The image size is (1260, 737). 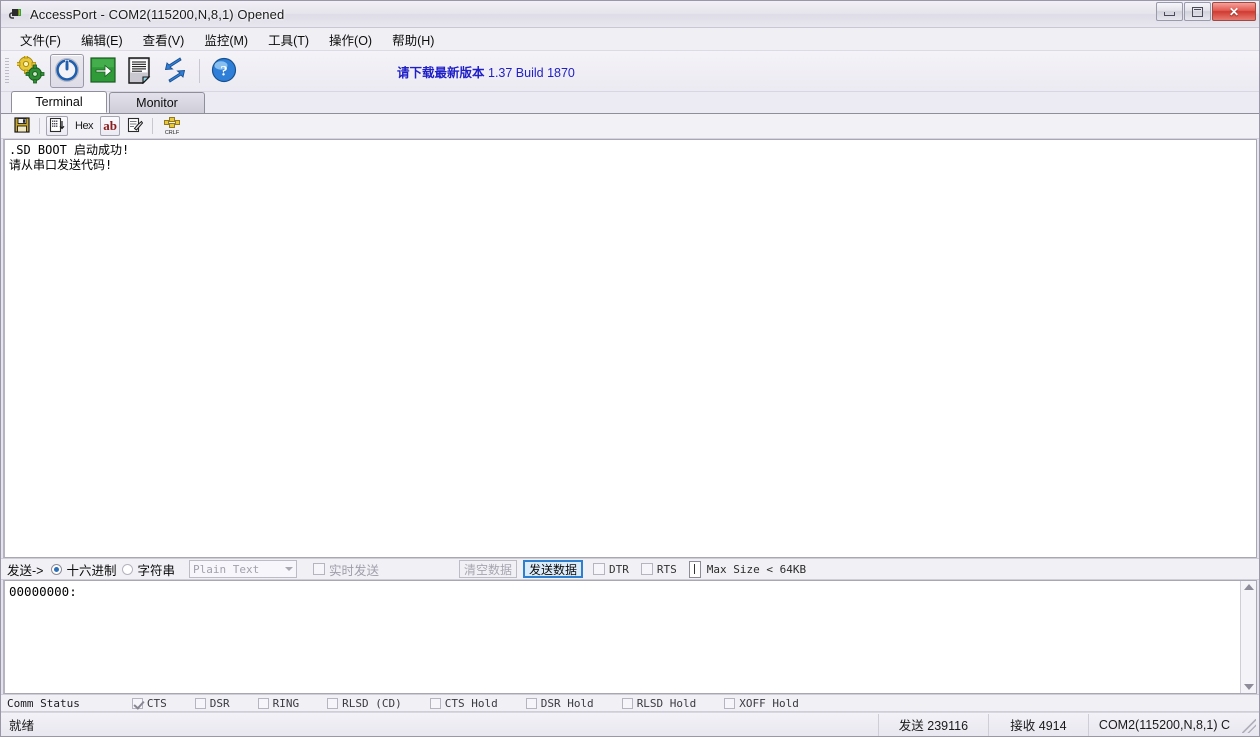 I want to click on menu-operation: 操作(O), so click(x=350, y=39).